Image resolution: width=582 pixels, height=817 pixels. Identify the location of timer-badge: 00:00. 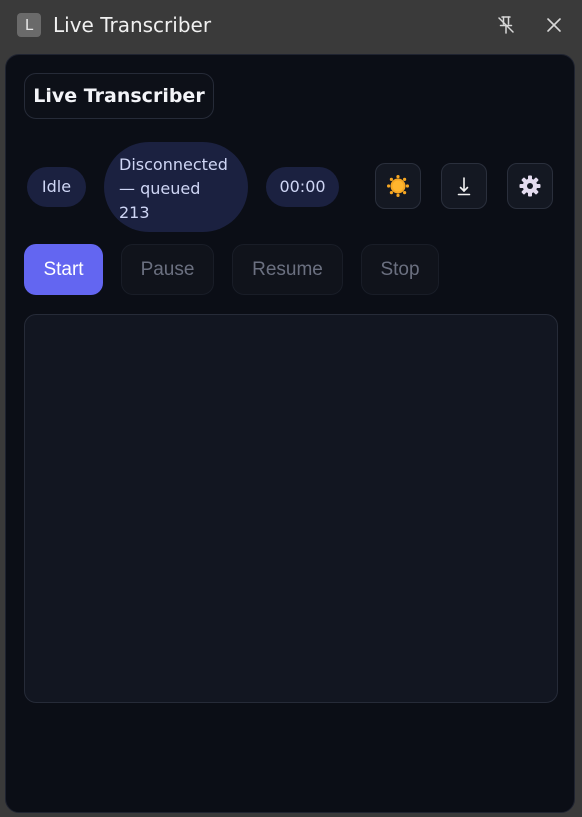
(302, 187).